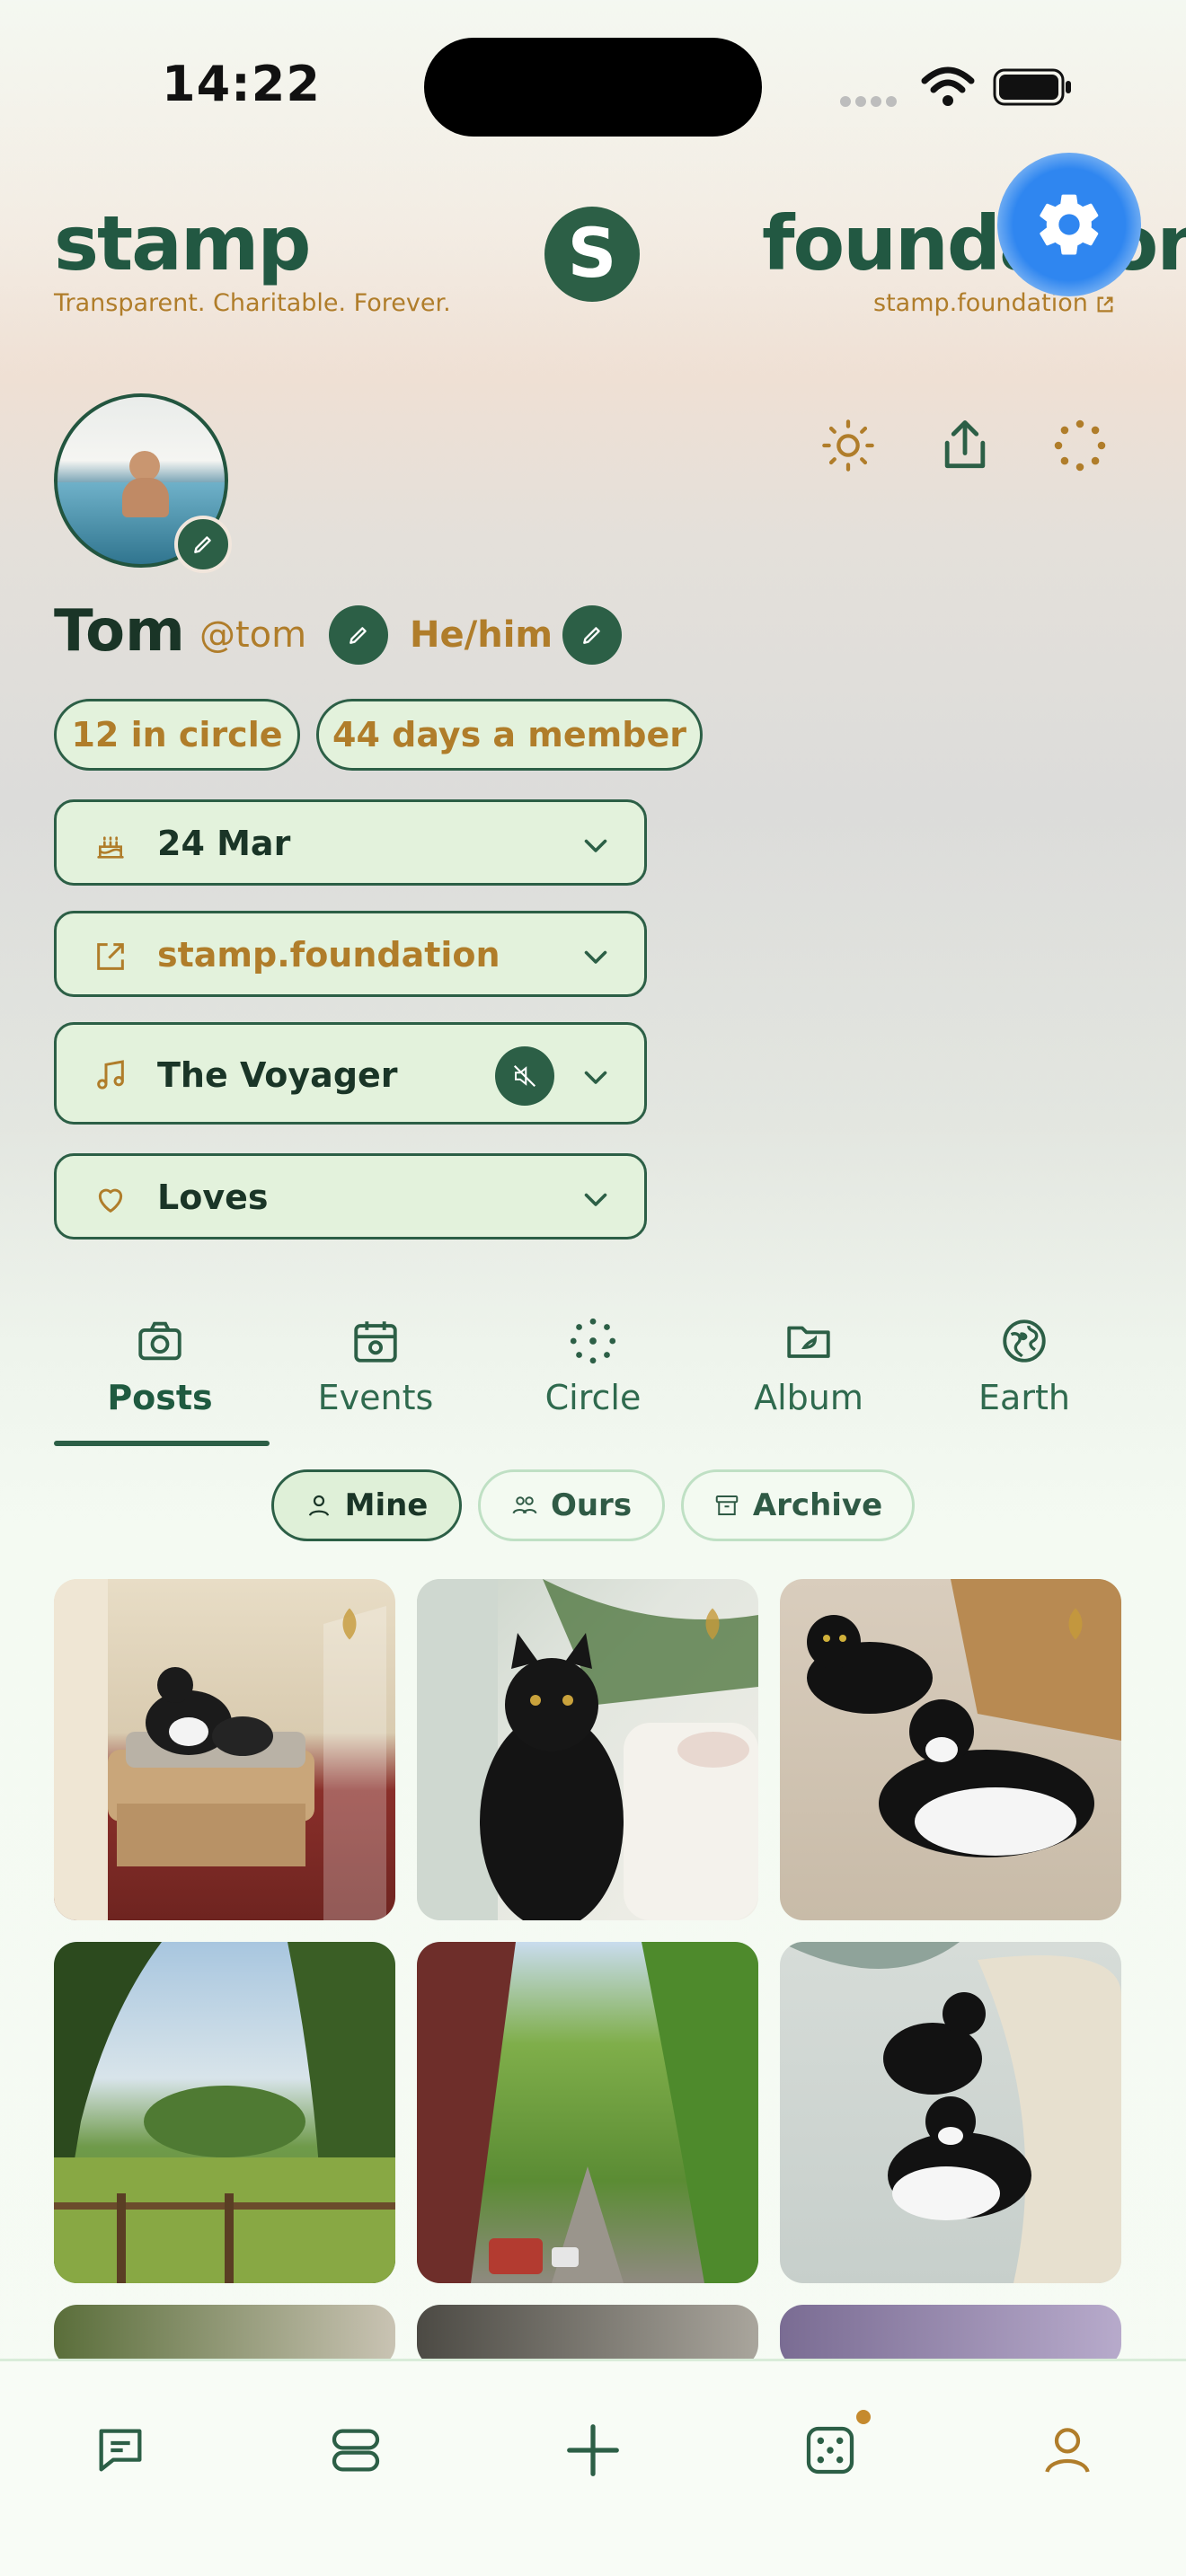 The width and height of the screenshot is (1186, 2576). Describe the element at coordinates (253, 303) in the screenshot. I see `brand-tagline: Transparent. Charitable. Forever.` at that location.